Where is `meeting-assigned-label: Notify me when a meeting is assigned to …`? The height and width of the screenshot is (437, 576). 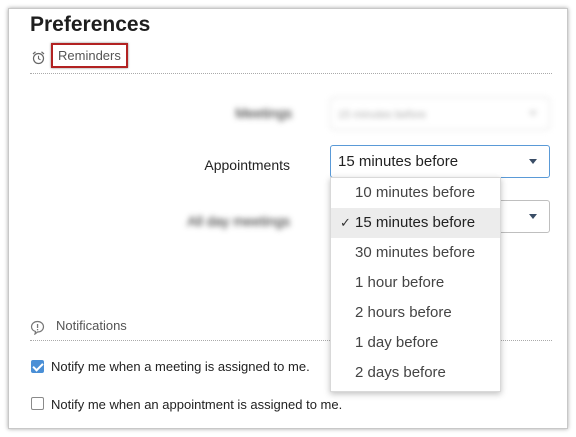
meeting-assigned-label: Notify me when a meeting is assigned to … is located at coordinates (180, 366).